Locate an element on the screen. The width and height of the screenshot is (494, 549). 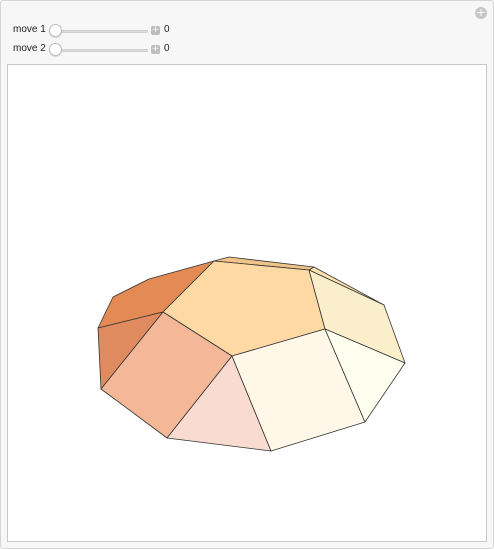
plus-circle-icon: + is located at coordinates (481, 13).